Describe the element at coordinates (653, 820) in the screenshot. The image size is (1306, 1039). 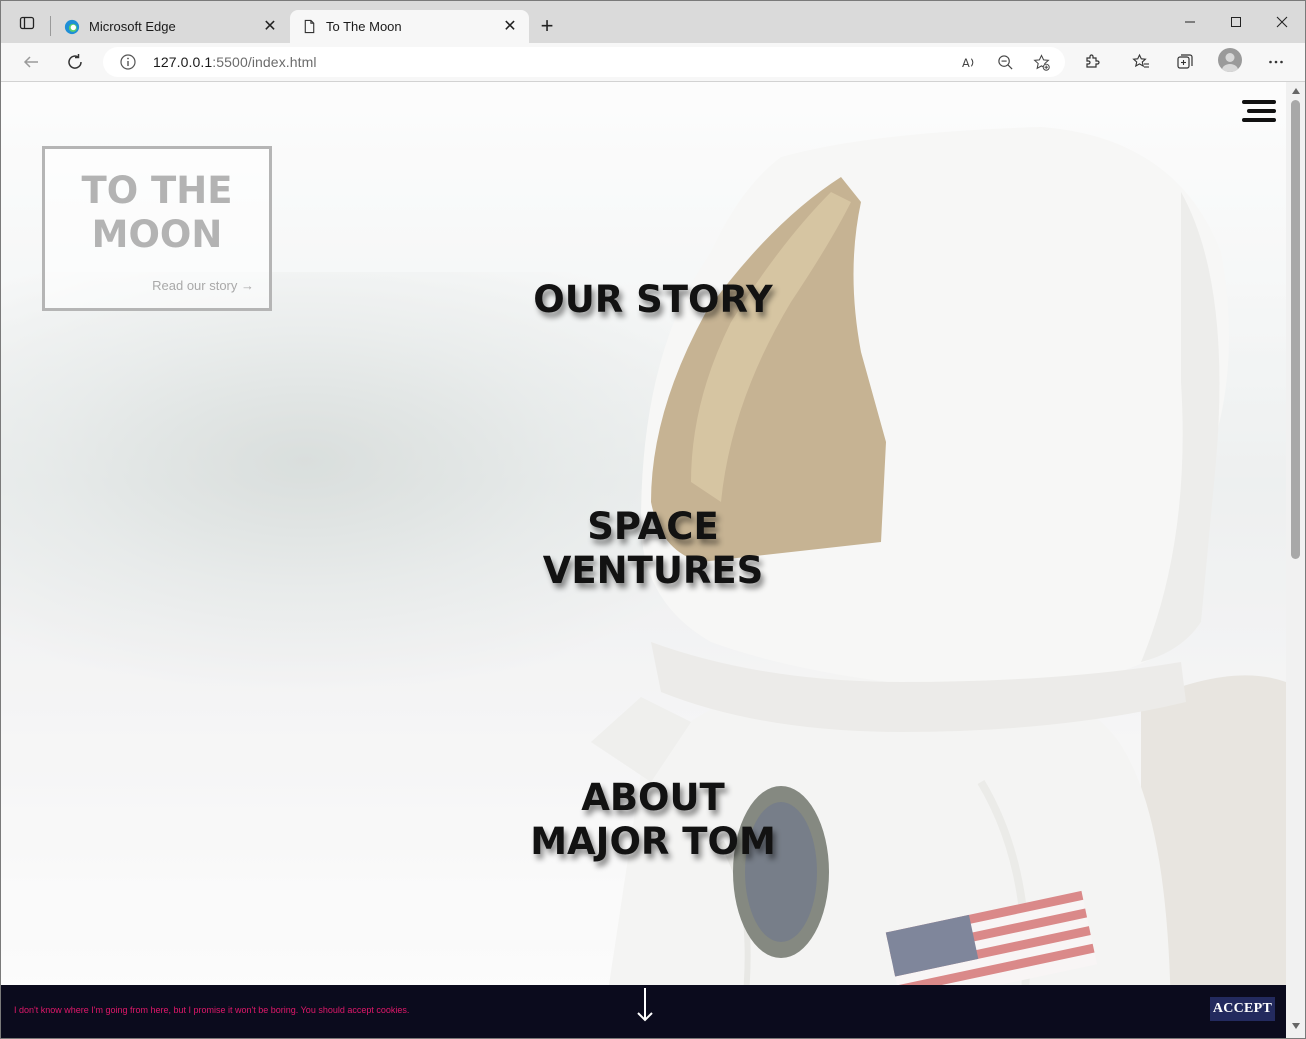
I see `nav-link-about-major-tom: ABOUT MAJOR TOM` at that location.